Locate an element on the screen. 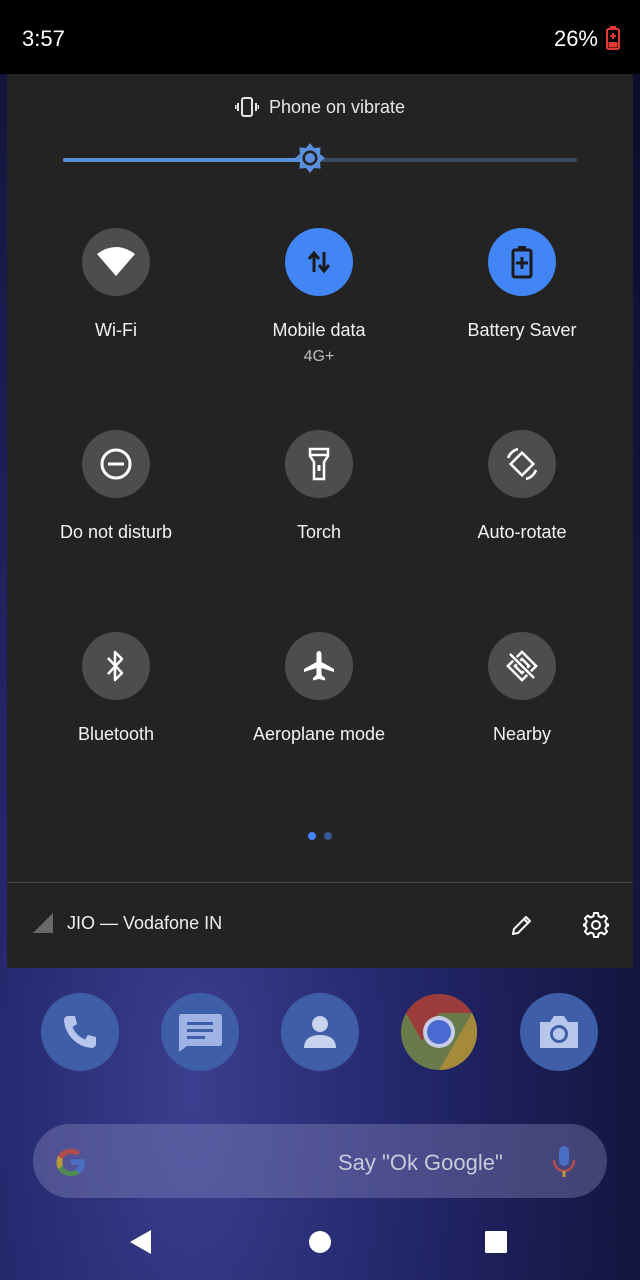 Image resolution: width=640 pixels, height=1280 pixels. mobile-data-icon is located at coordinates (319, 262).